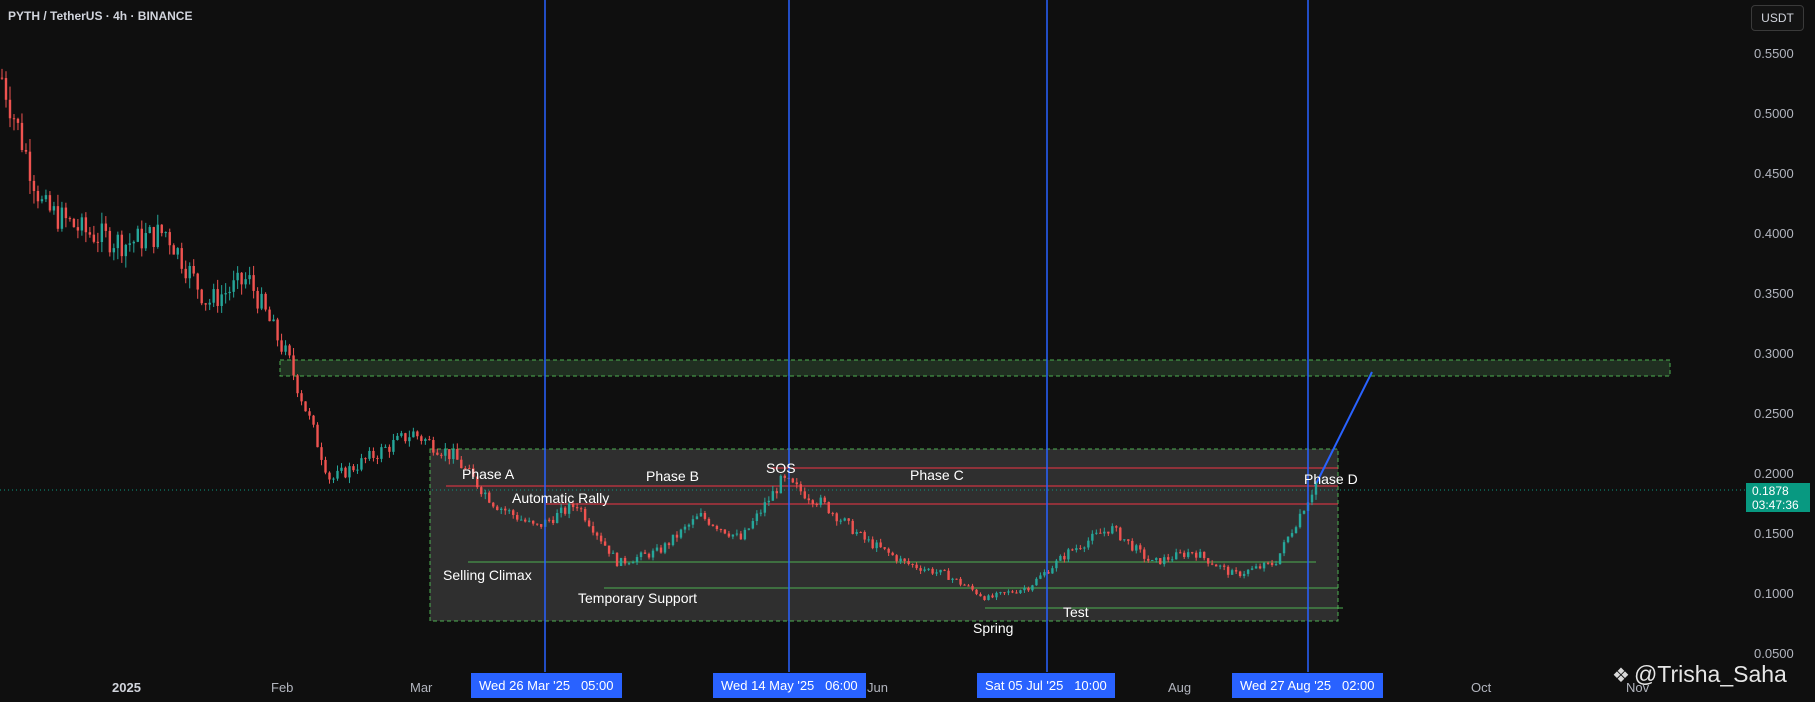  What do you see at coordinates (789, 685) in the screenshot?
I see `date-marker-label-may: Wed 14 May '25 06:00` at bounding box center [789, 685].